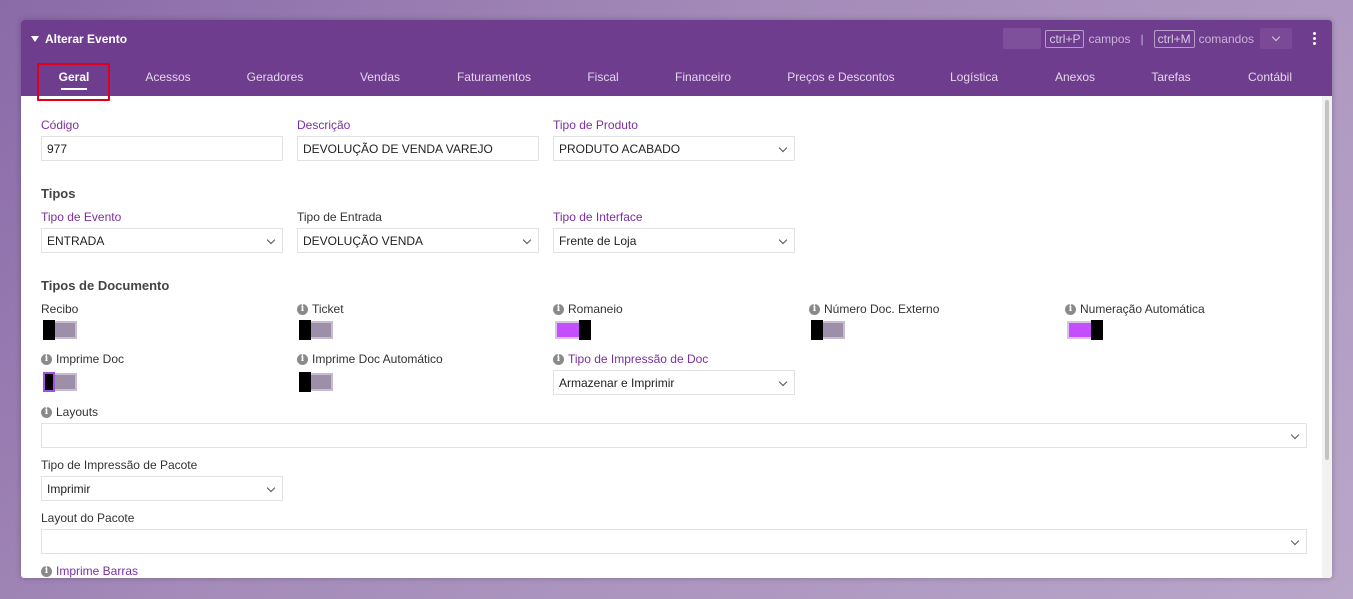 The height and width of the screenshot is (599, 1353). I want to click on imprime-doc-automatico-label-text: Imprime Doc Automático, so click(377, 359).